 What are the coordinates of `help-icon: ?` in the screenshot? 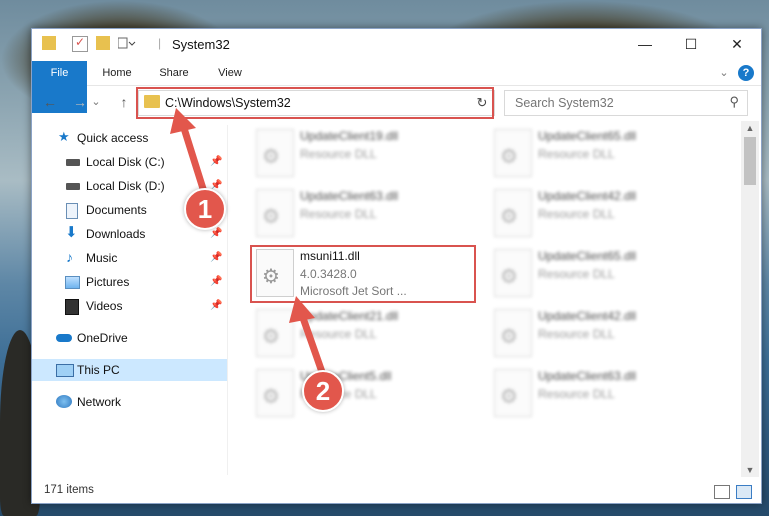 It's located at (746, 73).